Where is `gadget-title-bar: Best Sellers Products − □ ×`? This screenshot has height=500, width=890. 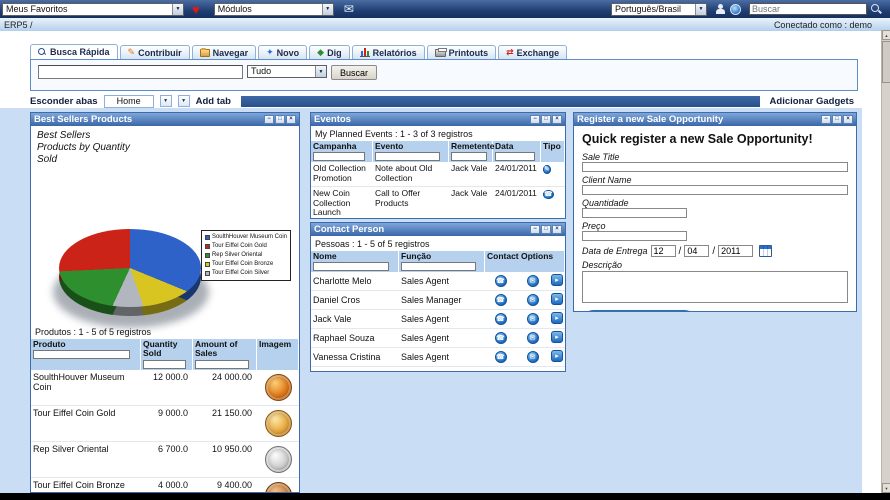 gadget-title-bar: Best Sellers Products − □ × is located at coordinates (165, 119).